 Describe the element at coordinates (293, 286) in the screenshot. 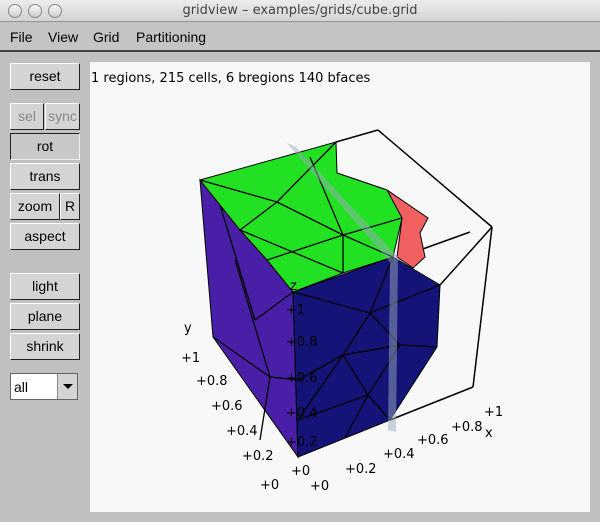

I see `z-axis-label: z` at that location.